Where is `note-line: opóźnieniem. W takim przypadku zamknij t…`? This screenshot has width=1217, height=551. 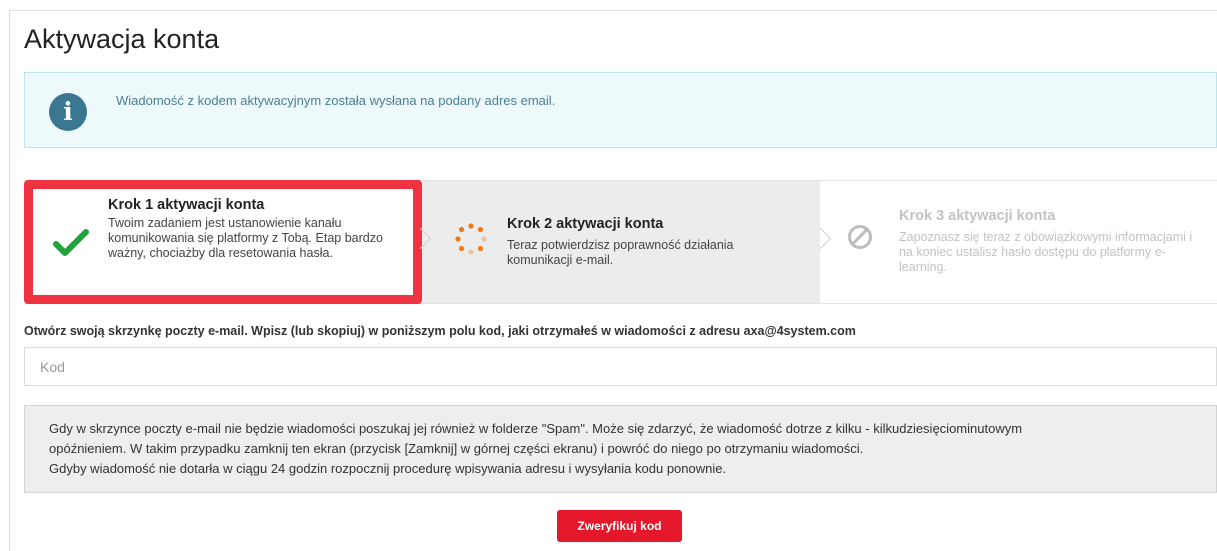 note-line: opóźnieniem. W takim przypadku zamknij t… is located at coordinates (456, 448).